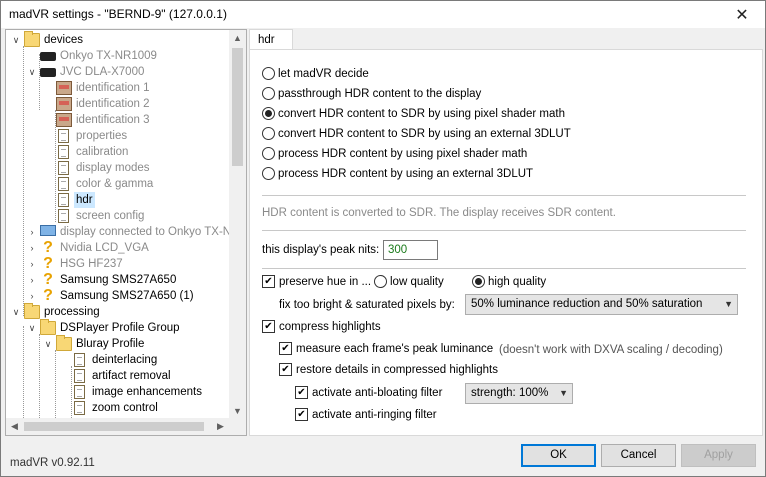 The image size is (766, 477). What do you see at coordinates (14, 426) in the screenshot?
I see `scroll-left-icon: ◀` at bounding box center [14, 426].